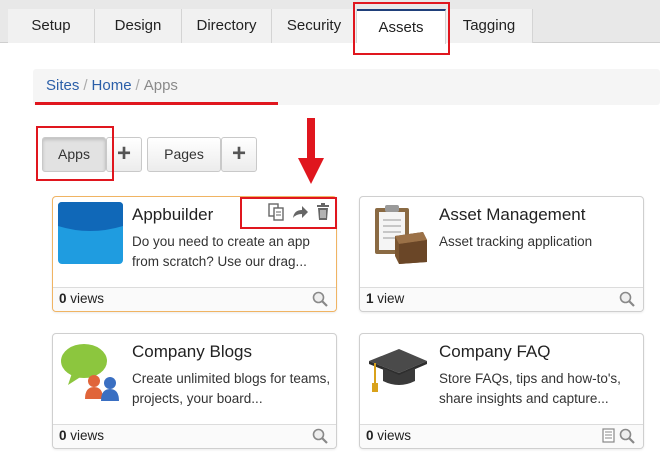  Describe the element at coordinates (62, 85) in the screenshot. I see `breadcrumb-sites: Sites` at that location.